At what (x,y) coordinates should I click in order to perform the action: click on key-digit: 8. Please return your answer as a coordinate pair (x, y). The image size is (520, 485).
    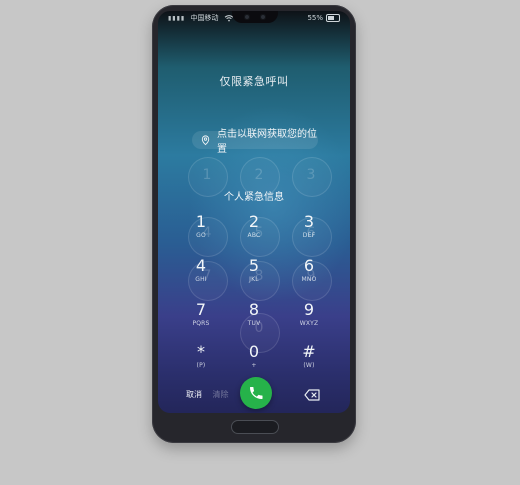
    Looking at the image, I should click on (254, 309).